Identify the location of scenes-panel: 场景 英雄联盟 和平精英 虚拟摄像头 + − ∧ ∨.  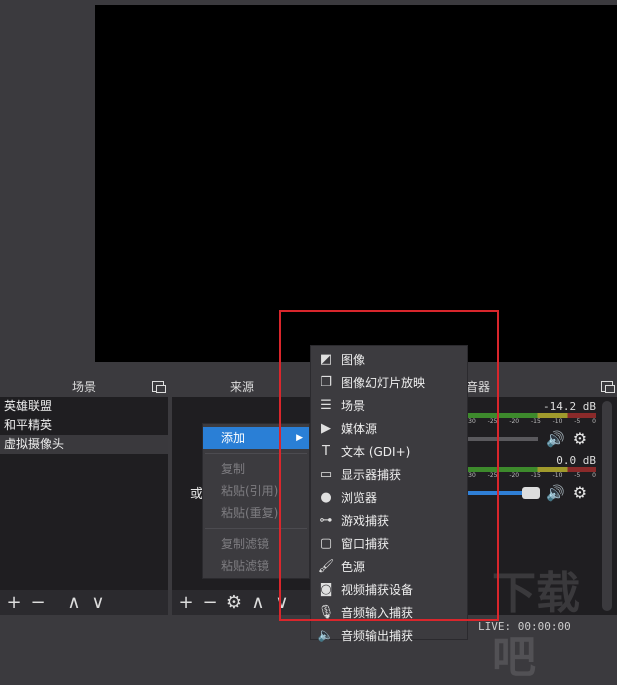
(84, 496).